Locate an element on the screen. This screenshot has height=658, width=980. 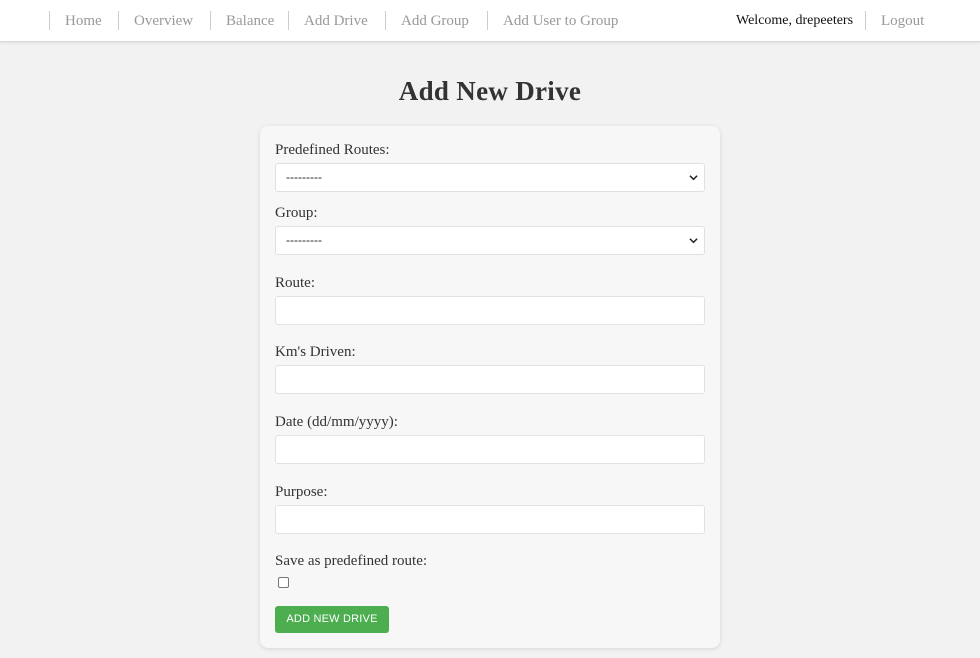
kms-driven-input is located at coordinates (490, 379).